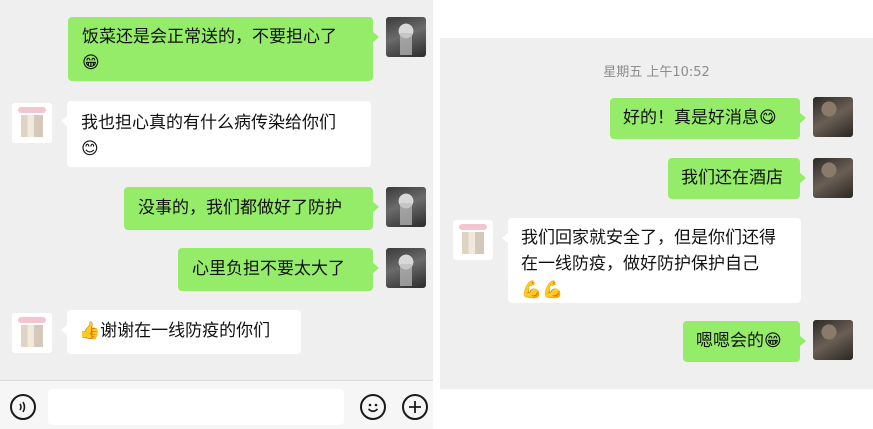 This screenshot has height=429, width=873. What do you see at coordinates (208, 123) in the screenshot?
I see `message-text: 我也担心真的有什么病传染给你们` at bounding box center [208, 123].